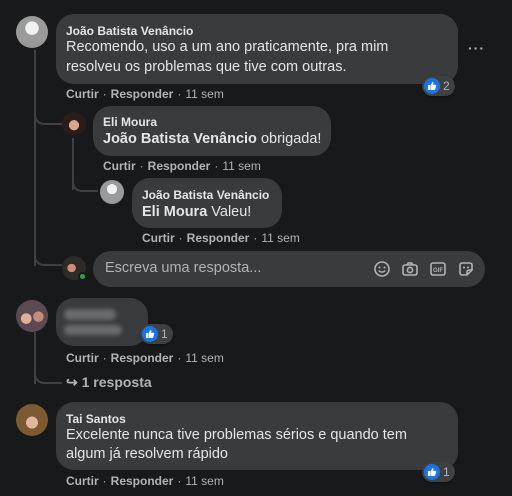 Image resolution: width=512 pixels, height=496 pixels. I want to click on thread-connector-comment2, so click(48, 374).